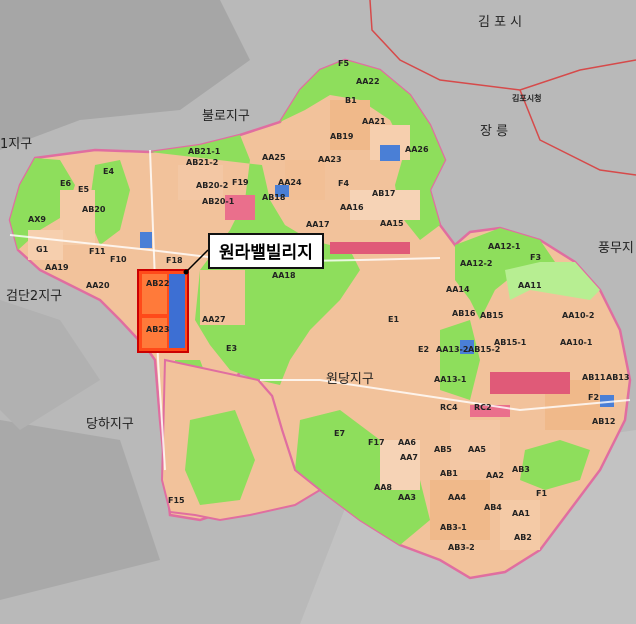 The height and width of the screenshot is (624, 636). Describe the element at coordinates (407, 497) in the screenshot. I see `lot-label: AA3` at that location.